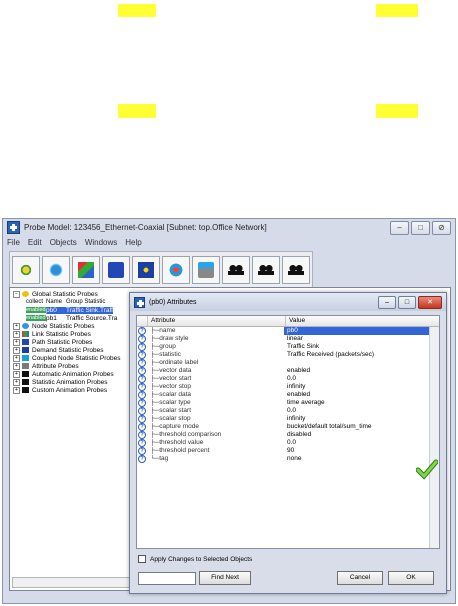 The width and height of the screenshot is (458, 606). Describe the element at coordinates (236, 270) in the screenshot. I see `animation-probe-icon` at that location.